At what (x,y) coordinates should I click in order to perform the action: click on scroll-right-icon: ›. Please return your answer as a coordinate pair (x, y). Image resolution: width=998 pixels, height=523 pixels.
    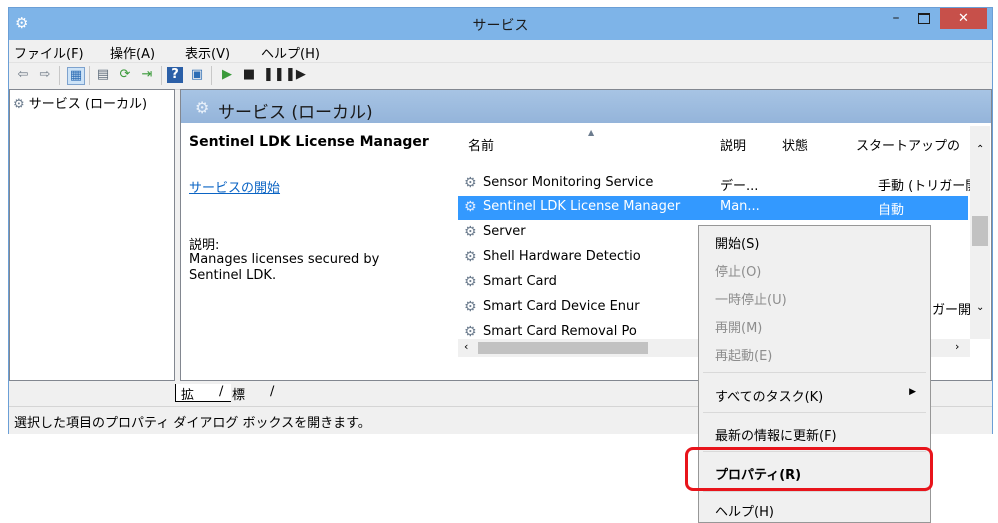
    Looking at the image, I should click on (957, 346).